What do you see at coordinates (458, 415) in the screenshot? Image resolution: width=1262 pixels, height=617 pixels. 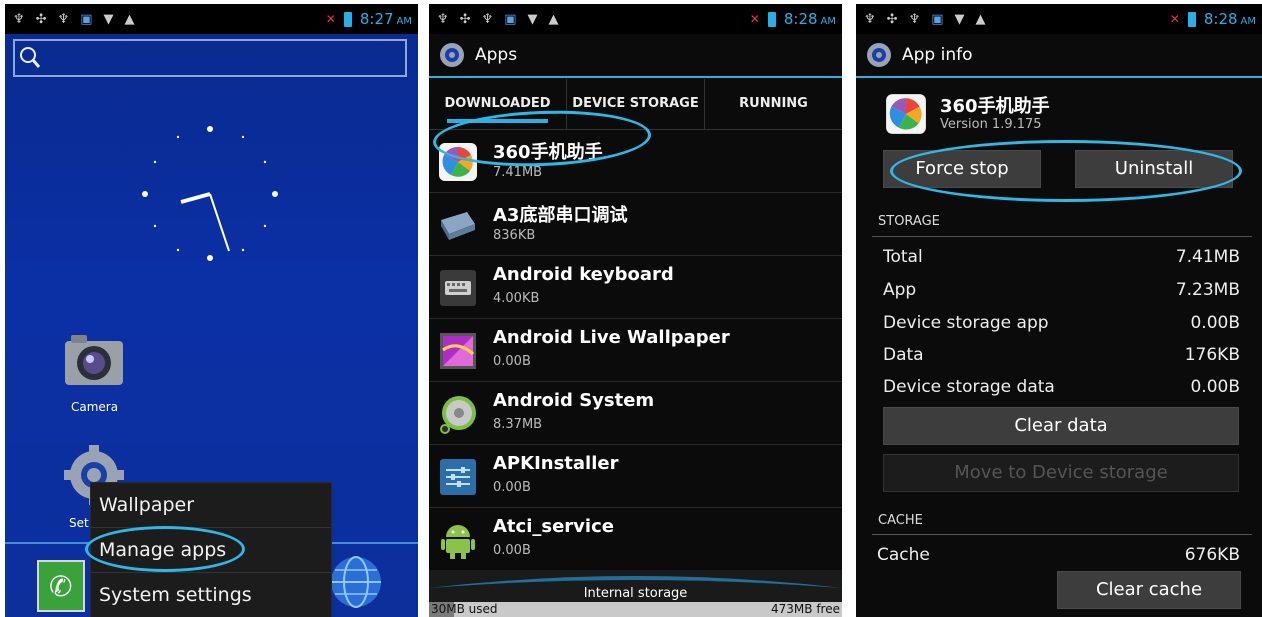 I see `android-system-icon` at bounding box center [458, 415].